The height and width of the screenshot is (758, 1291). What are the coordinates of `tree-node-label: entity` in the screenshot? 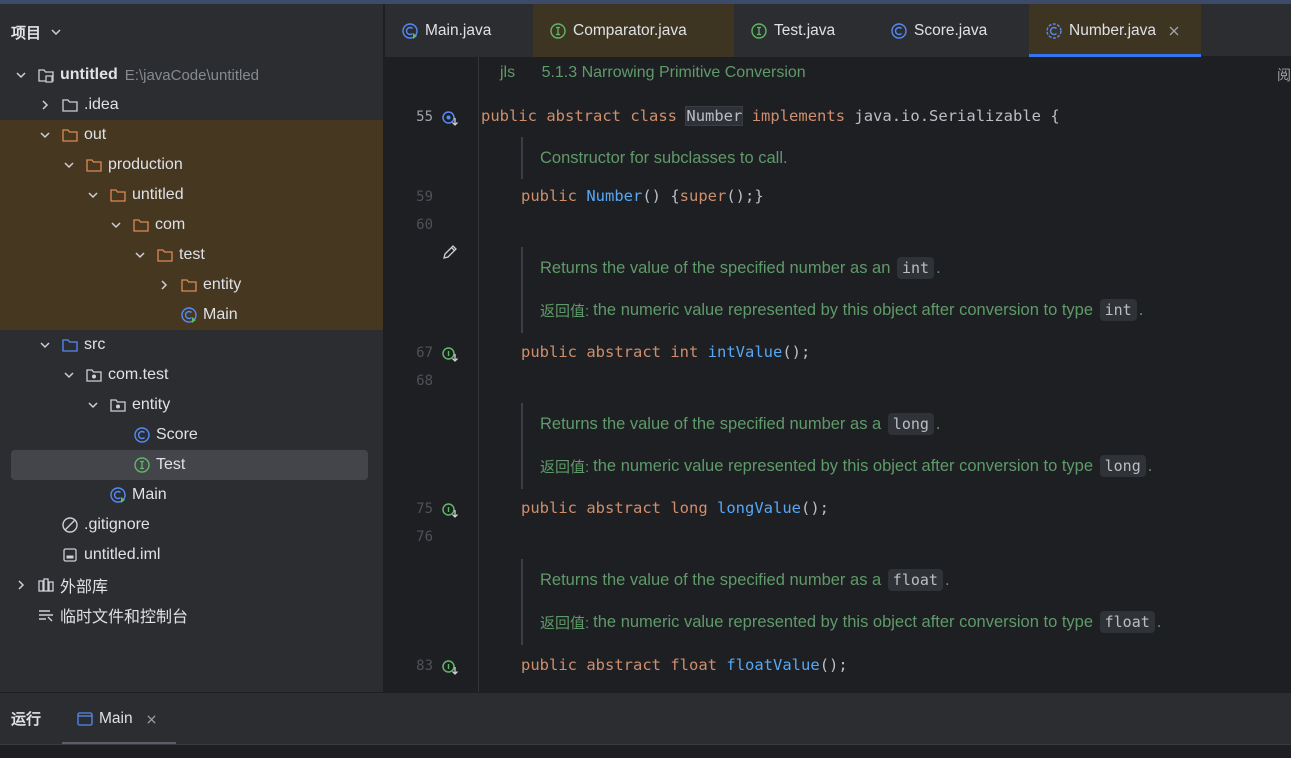 It's located at (222, 284).